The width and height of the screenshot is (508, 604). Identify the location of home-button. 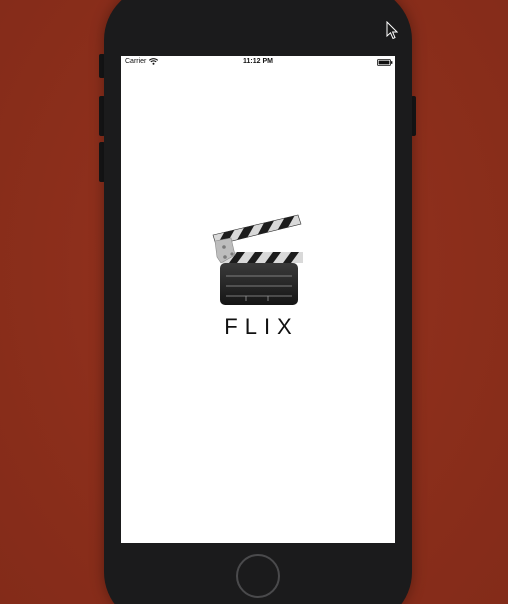
(258, 576).